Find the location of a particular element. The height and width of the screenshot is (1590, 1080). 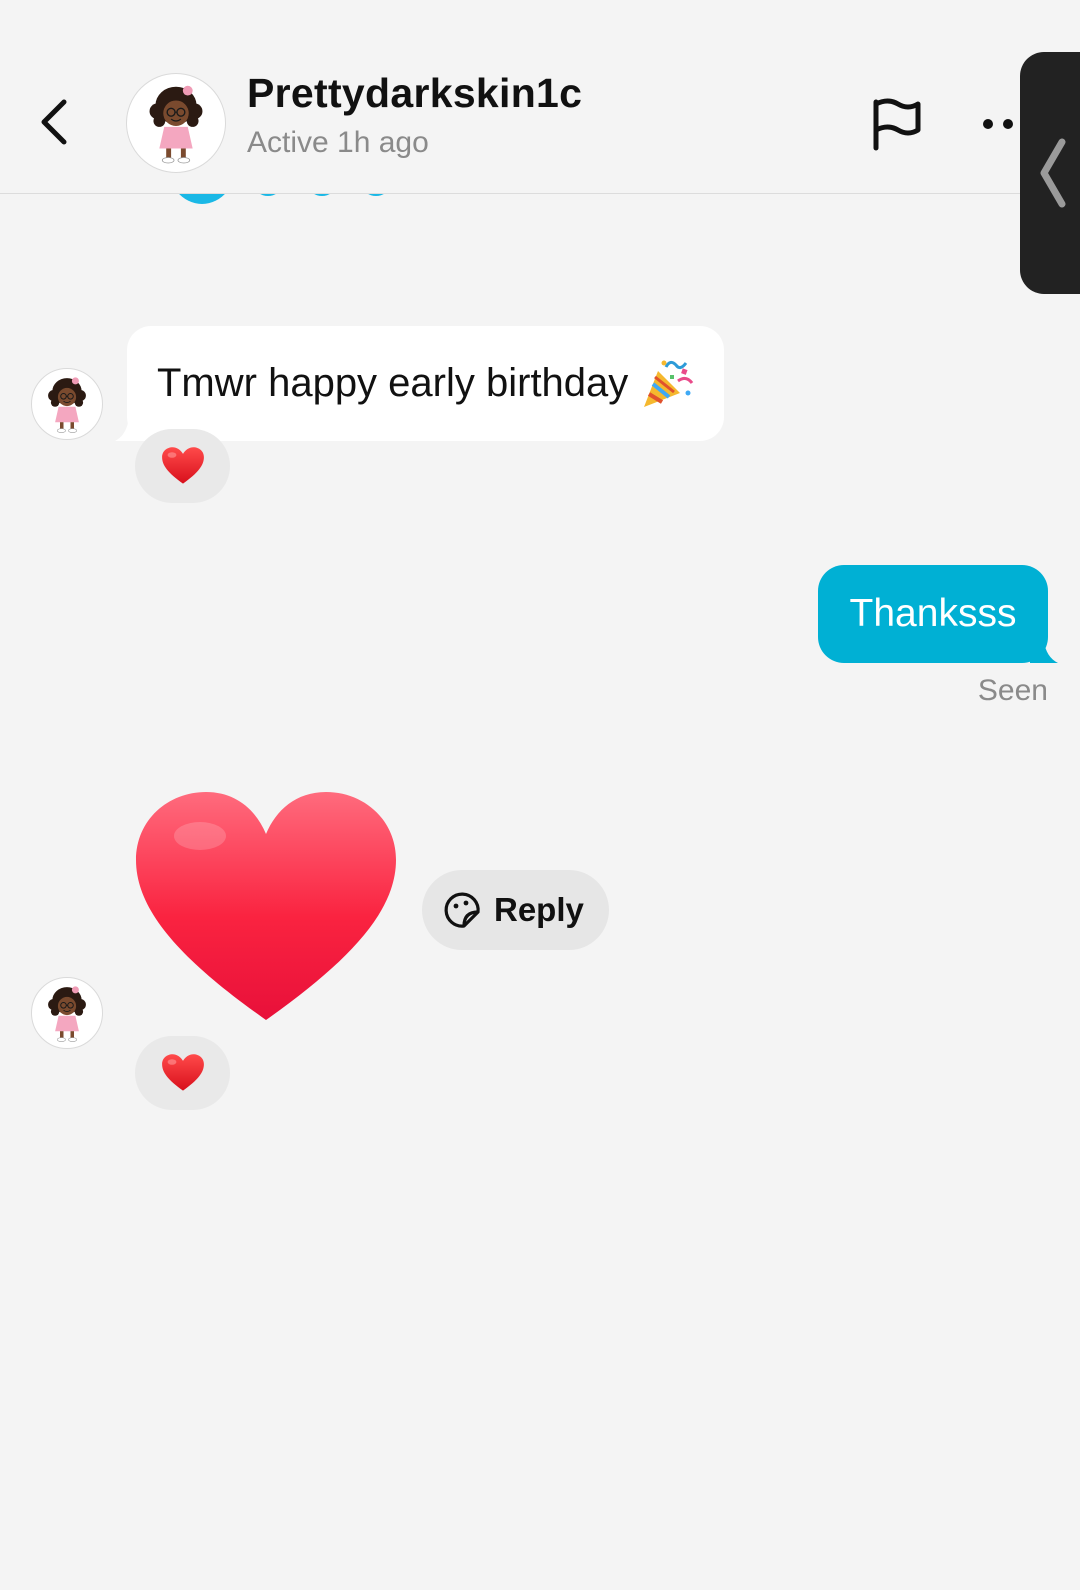

contact-avatar is located at coordinates (176, 123).